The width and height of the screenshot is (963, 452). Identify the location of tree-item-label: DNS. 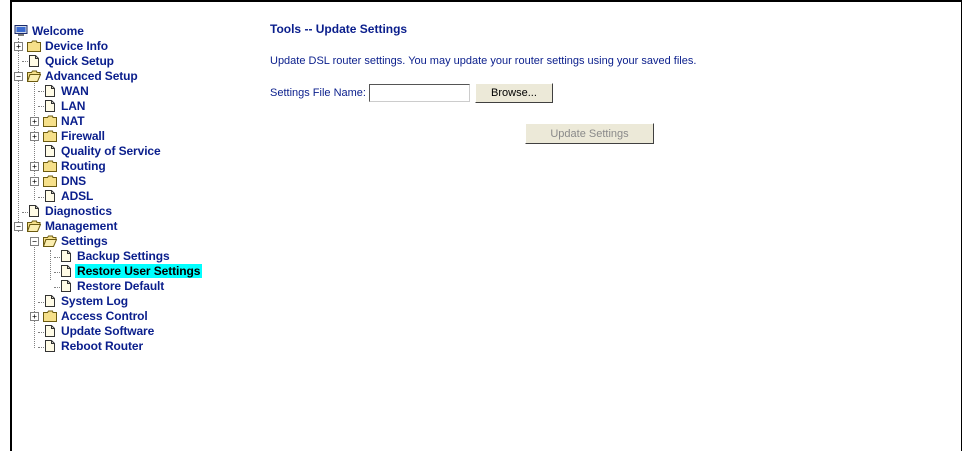
(74, 181).